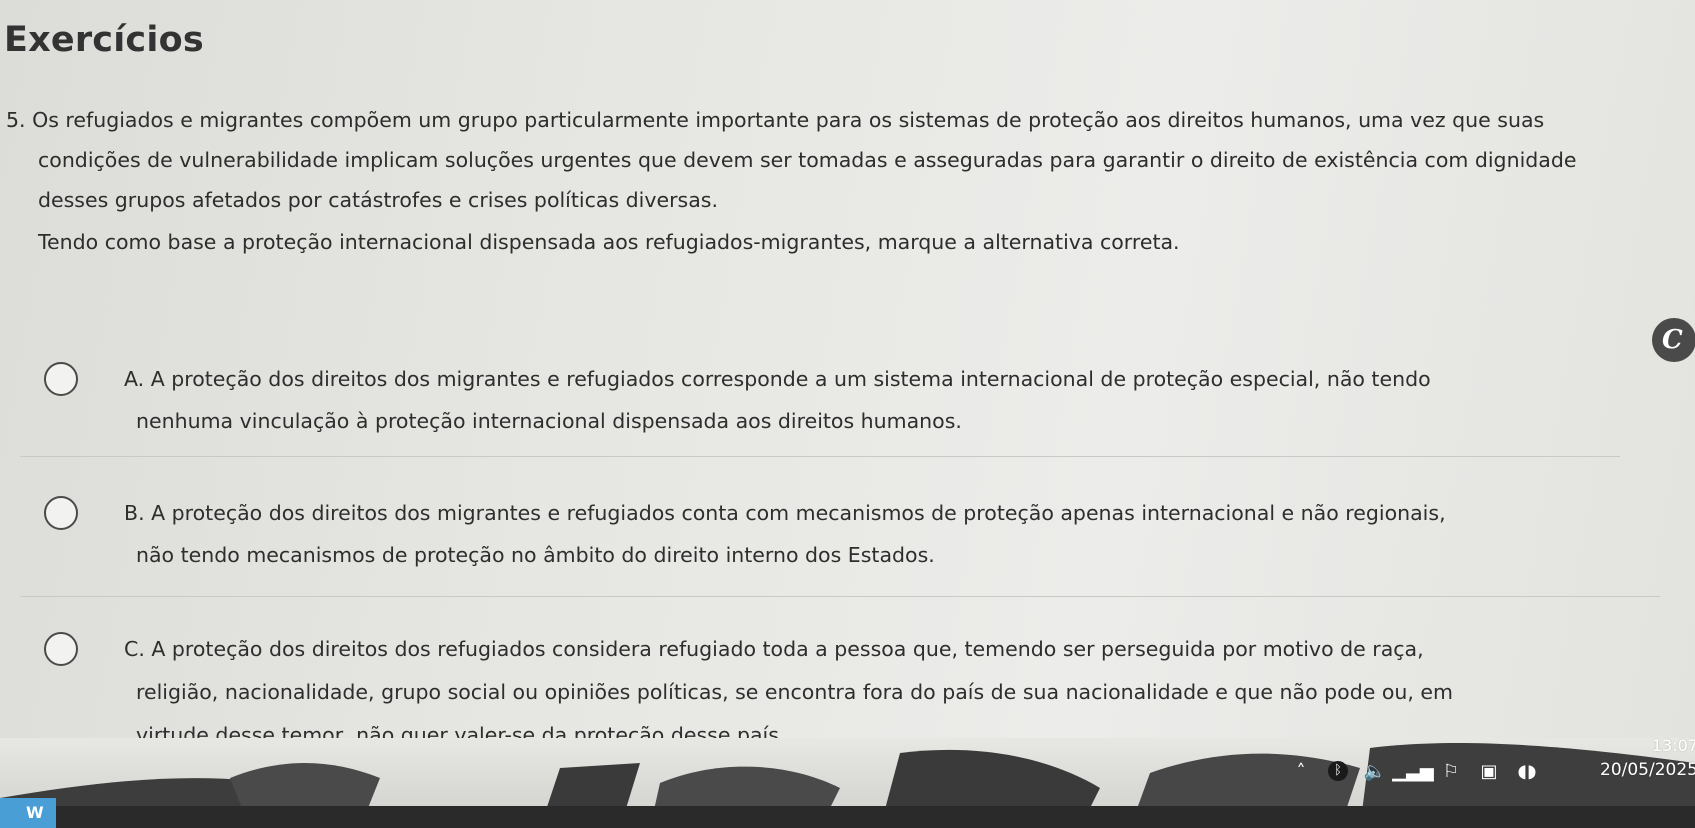  Describe the element at coordinates (1451, 771) in the screenshot. I see `flag-icon: ⚐` at that location.